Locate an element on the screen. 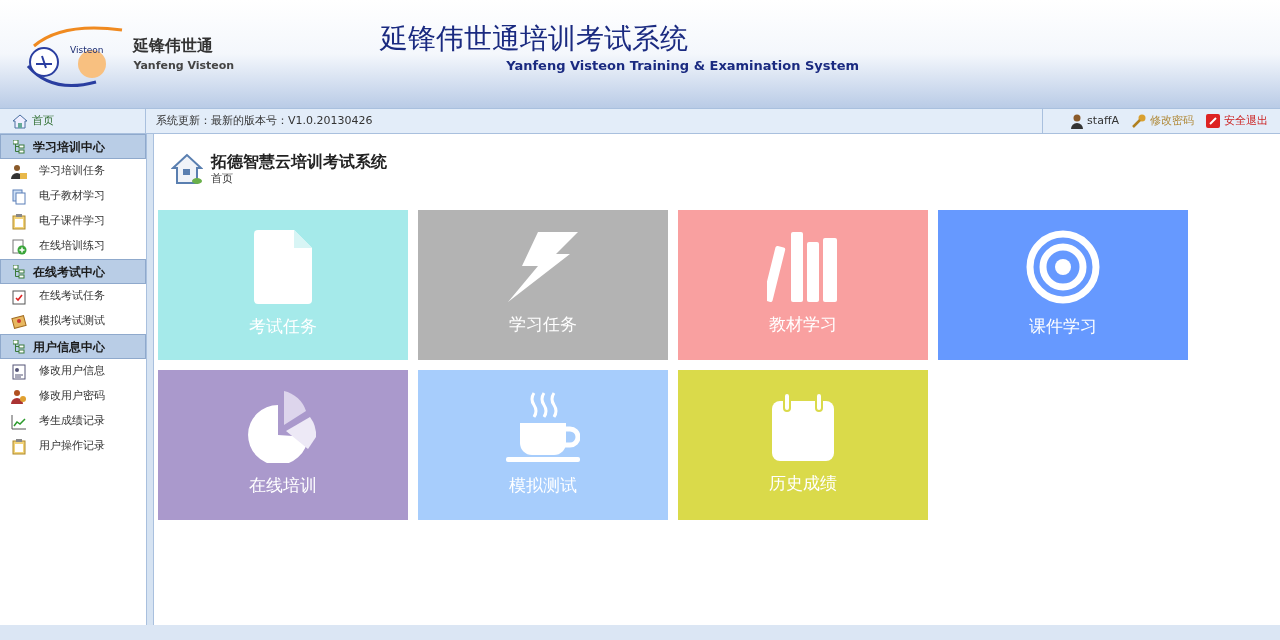  calendar-icon is located at coordinates (803, 427).